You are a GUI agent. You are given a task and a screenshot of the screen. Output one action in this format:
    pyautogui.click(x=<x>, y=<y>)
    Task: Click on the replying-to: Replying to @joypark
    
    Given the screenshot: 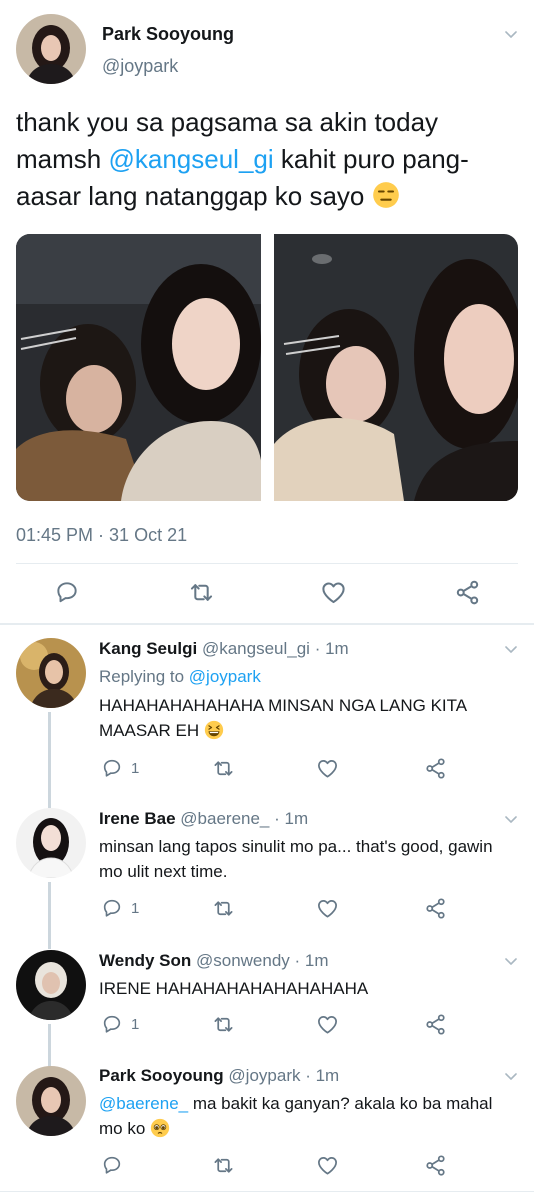 What is the action you would take?
    pyautogui.click(x=180, y=677)
    